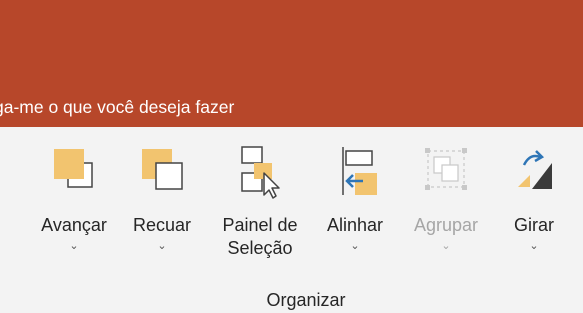  What do you see at coordinates (162, 225) in the screenshot?
I see `send-backward-label: Recuar` at bounding box center [162, 225].